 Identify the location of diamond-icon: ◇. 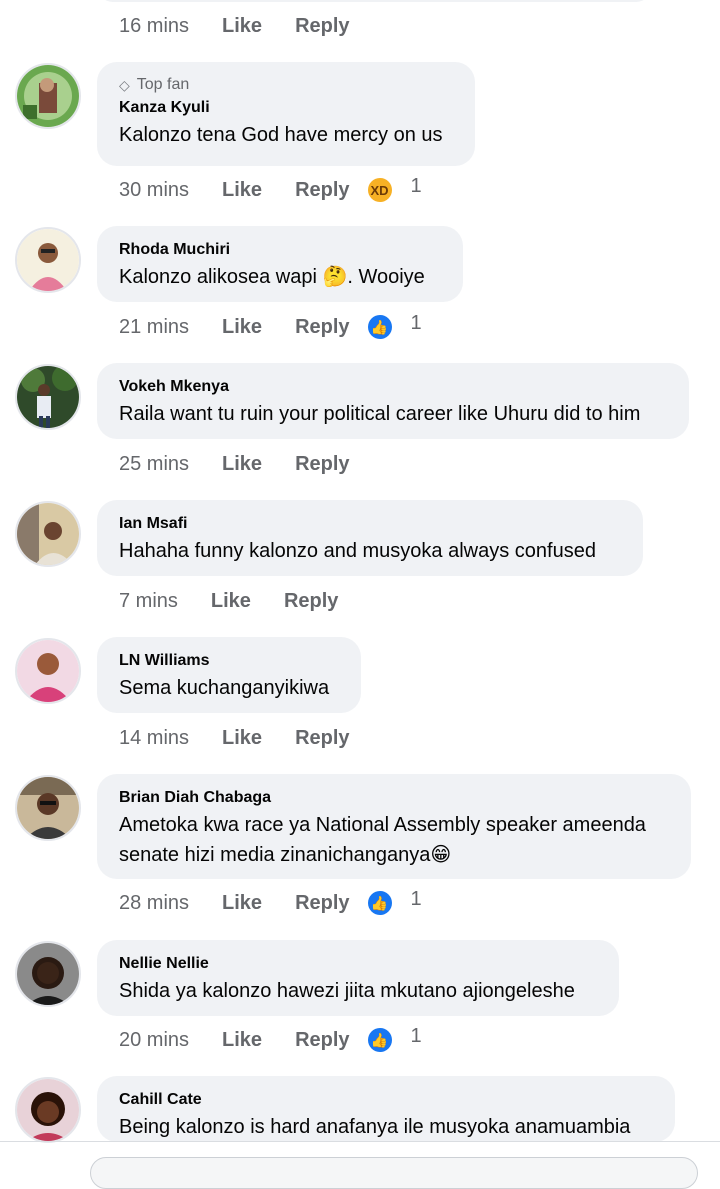
(124, 84).